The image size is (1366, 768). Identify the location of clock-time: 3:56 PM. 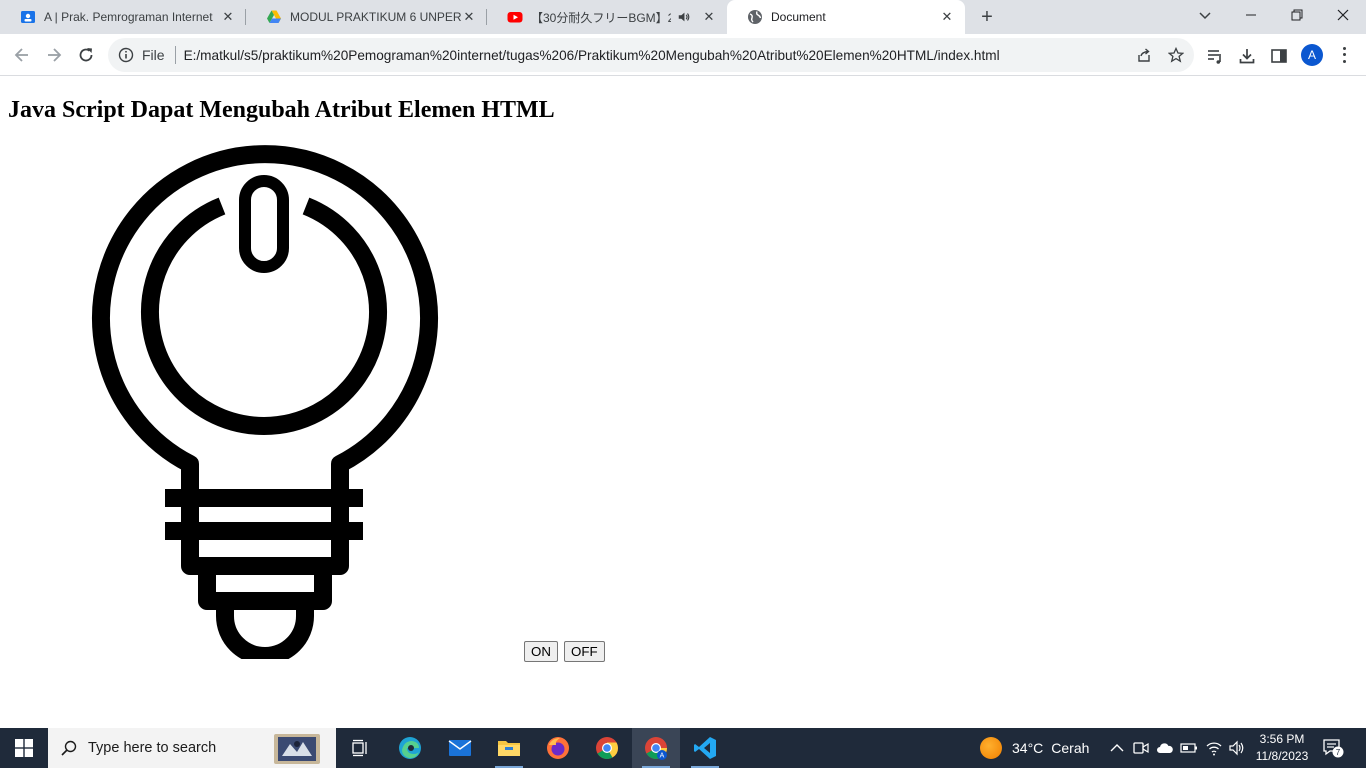
(1282, 739).